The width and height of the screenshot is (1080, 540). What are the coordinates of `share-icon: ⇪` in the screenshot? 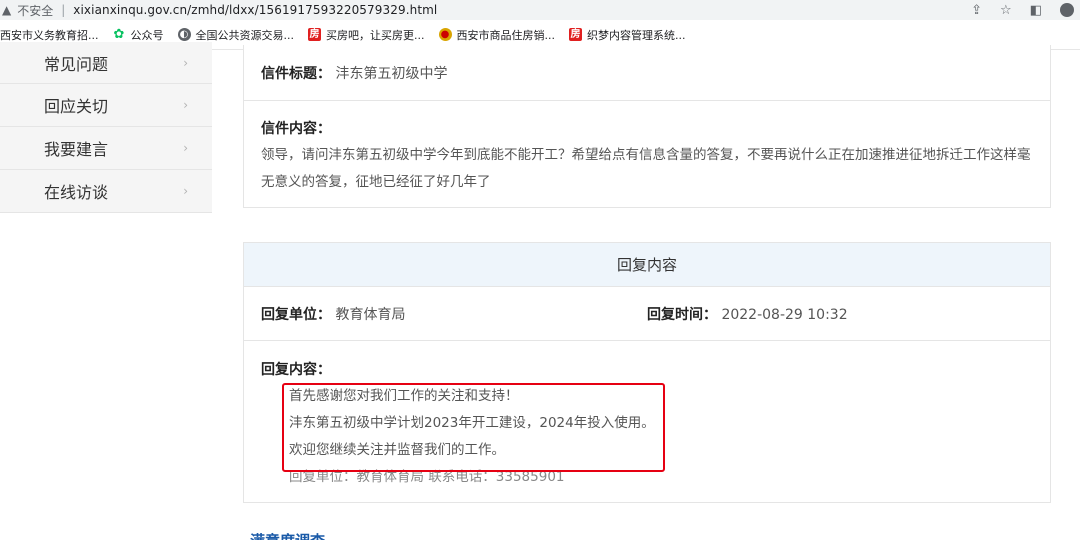 It's located at (976, 10).